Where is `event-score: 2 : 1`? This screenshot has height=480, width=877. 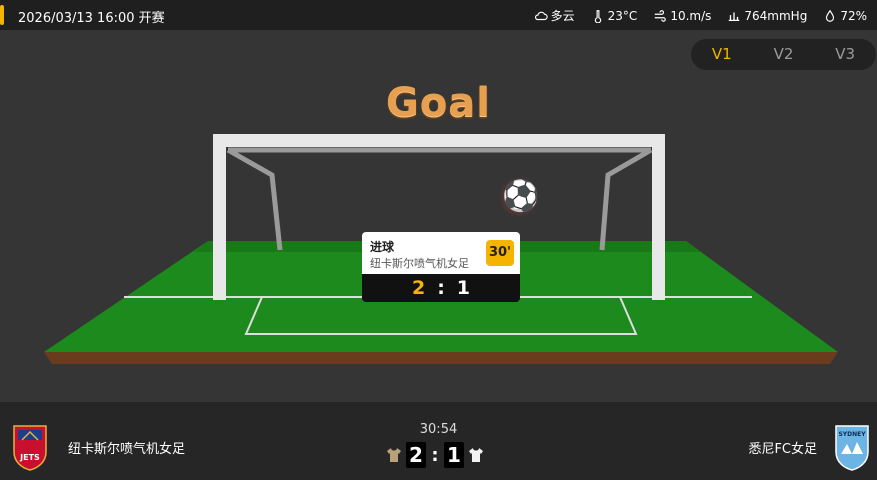
event-score: 2 : 1 is located at coordinates (441, 288).